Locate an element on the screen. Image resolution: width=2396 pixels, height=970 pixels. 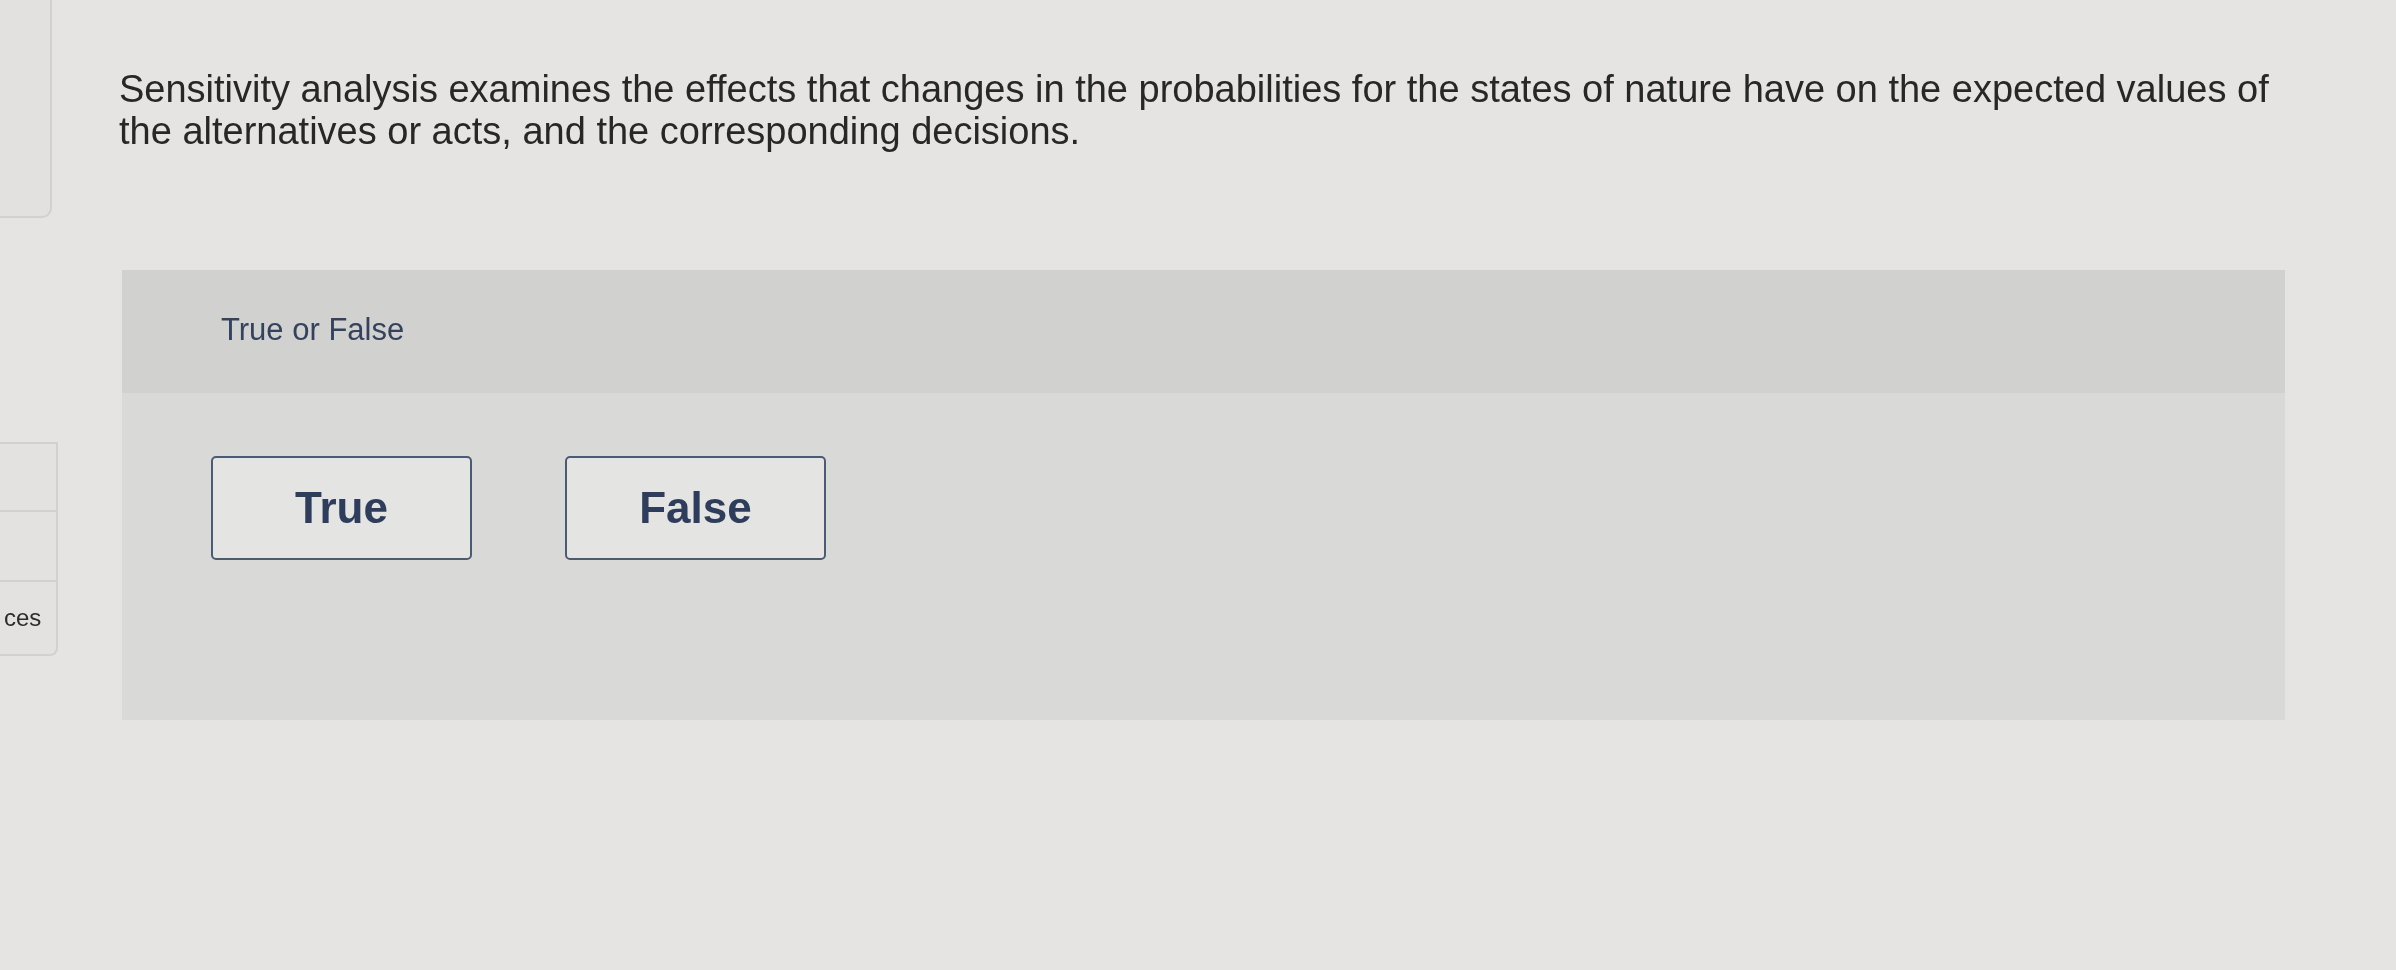
side-list-label: ces is located at coordinates (23, 618).